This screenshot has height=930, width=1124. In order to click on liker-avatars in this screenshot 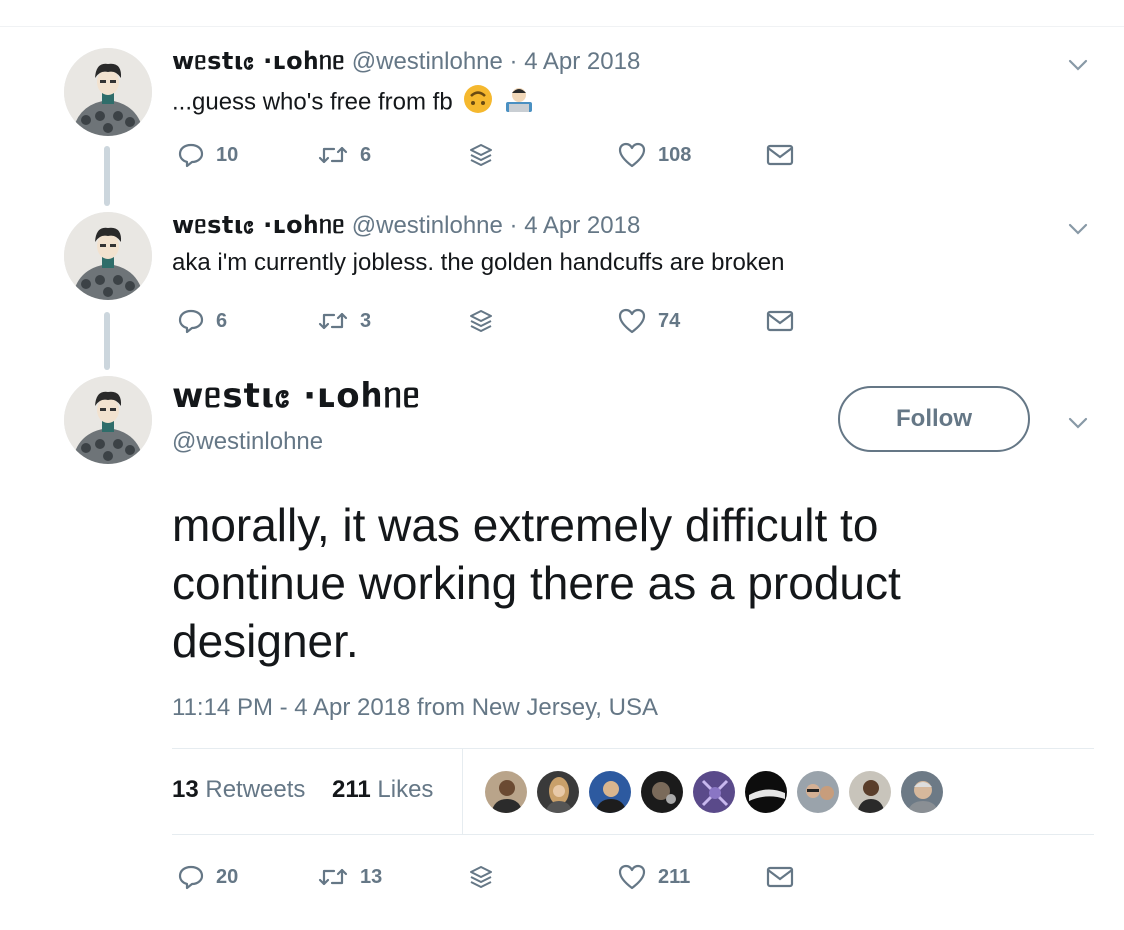, I will do `click(718, 792)`.